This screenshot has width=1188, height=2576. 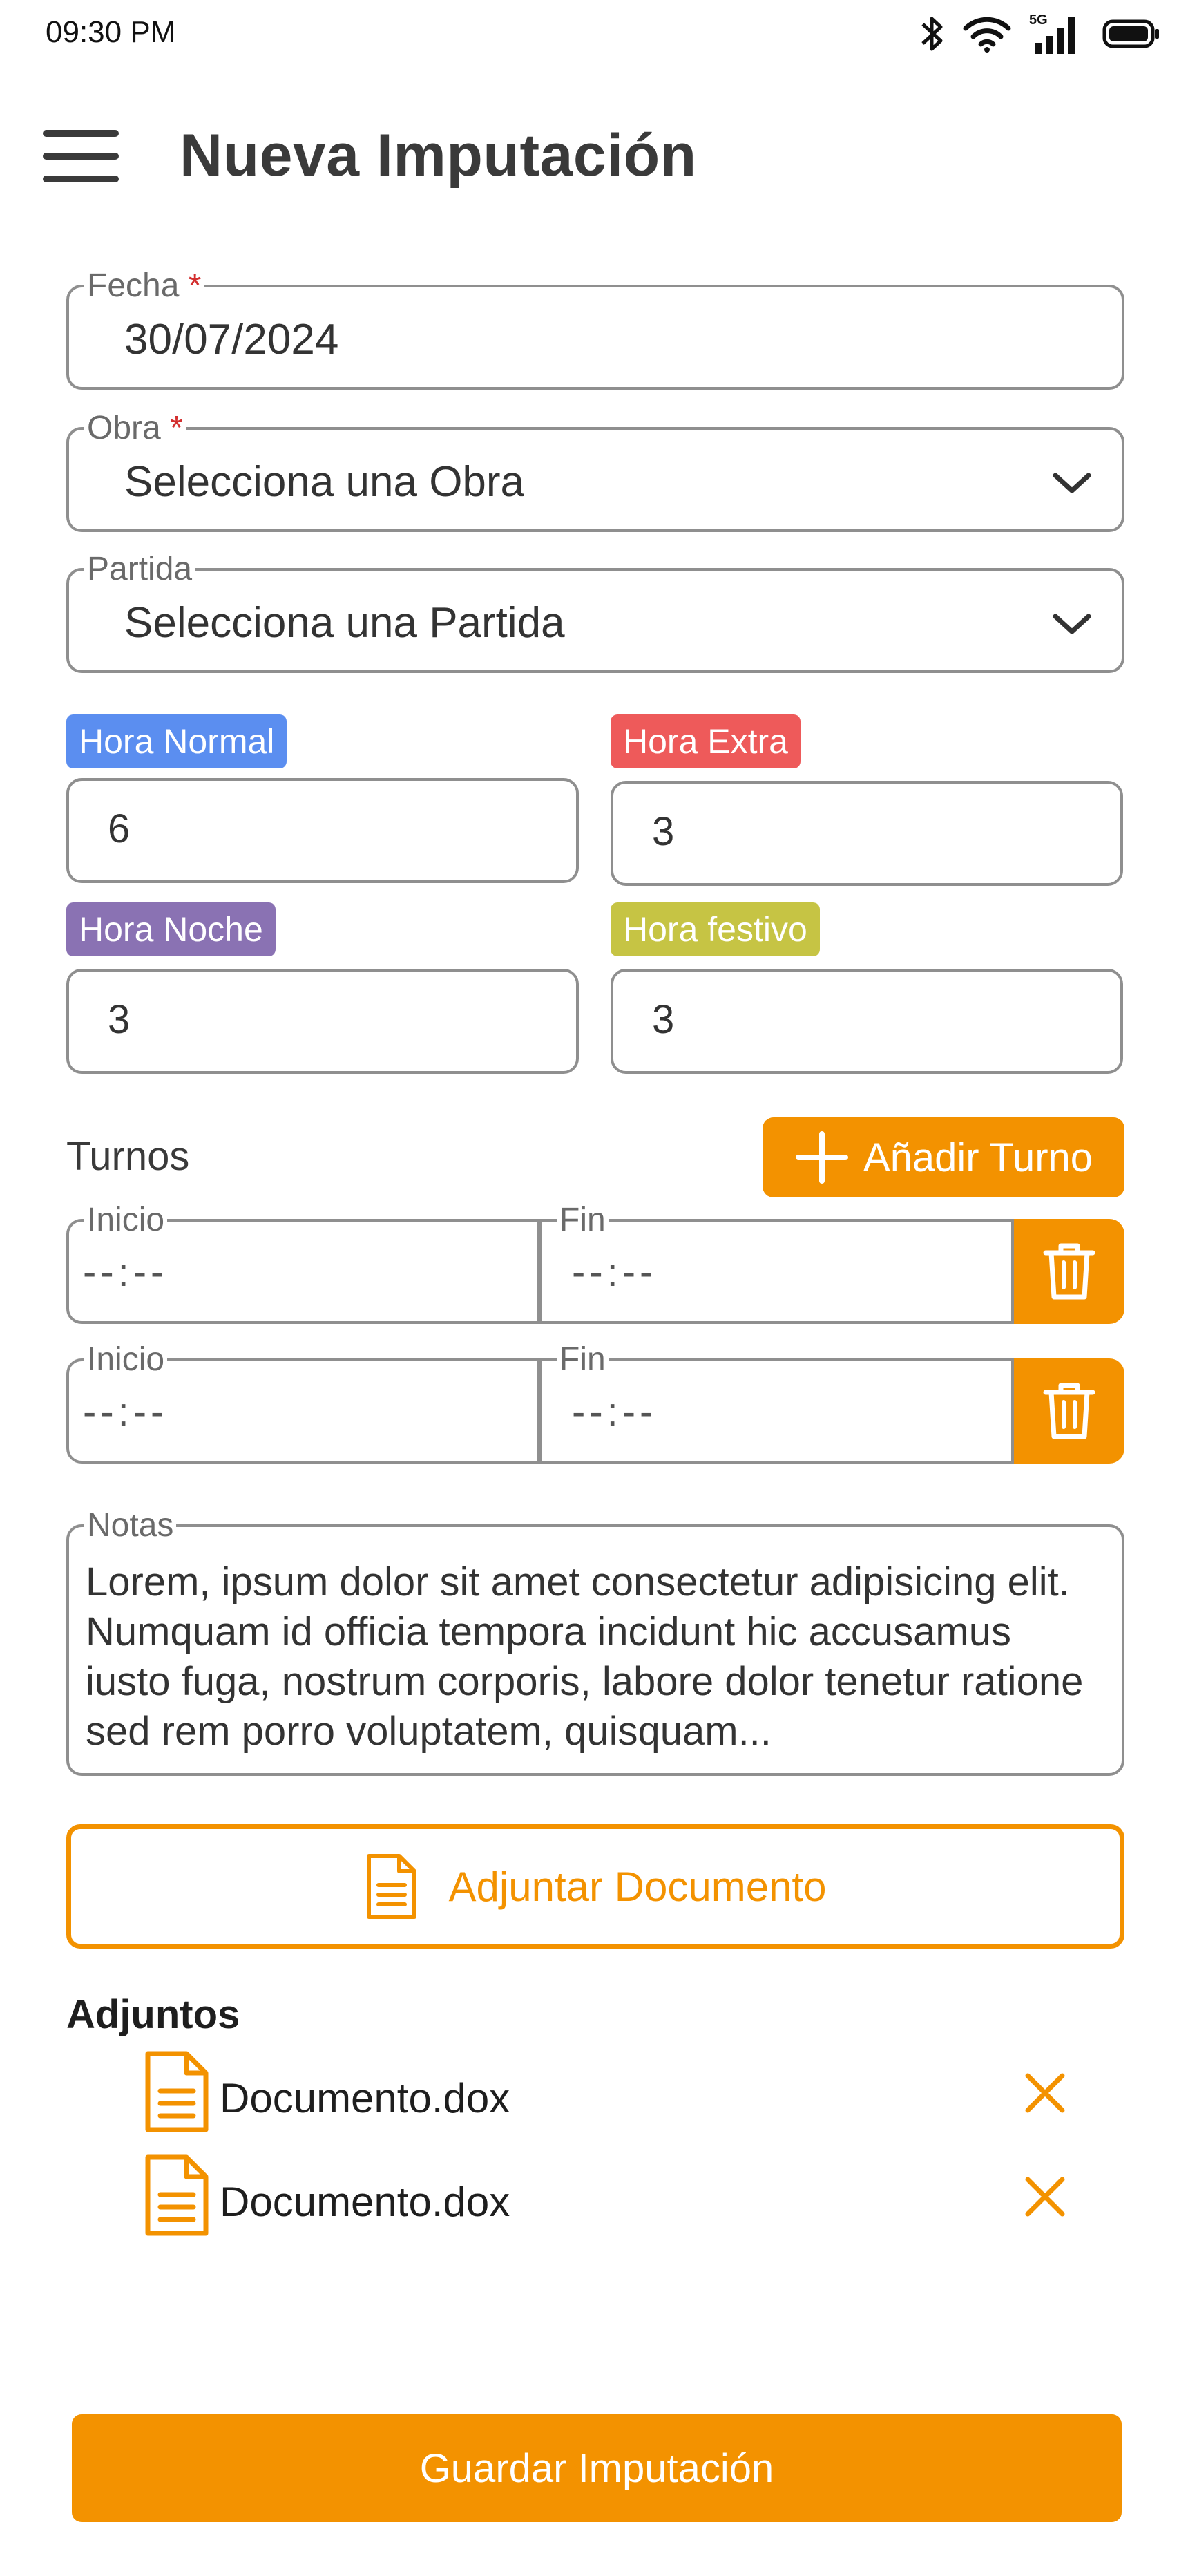 I want to click on notas-label: Notas, so click(x=130, y=1526).